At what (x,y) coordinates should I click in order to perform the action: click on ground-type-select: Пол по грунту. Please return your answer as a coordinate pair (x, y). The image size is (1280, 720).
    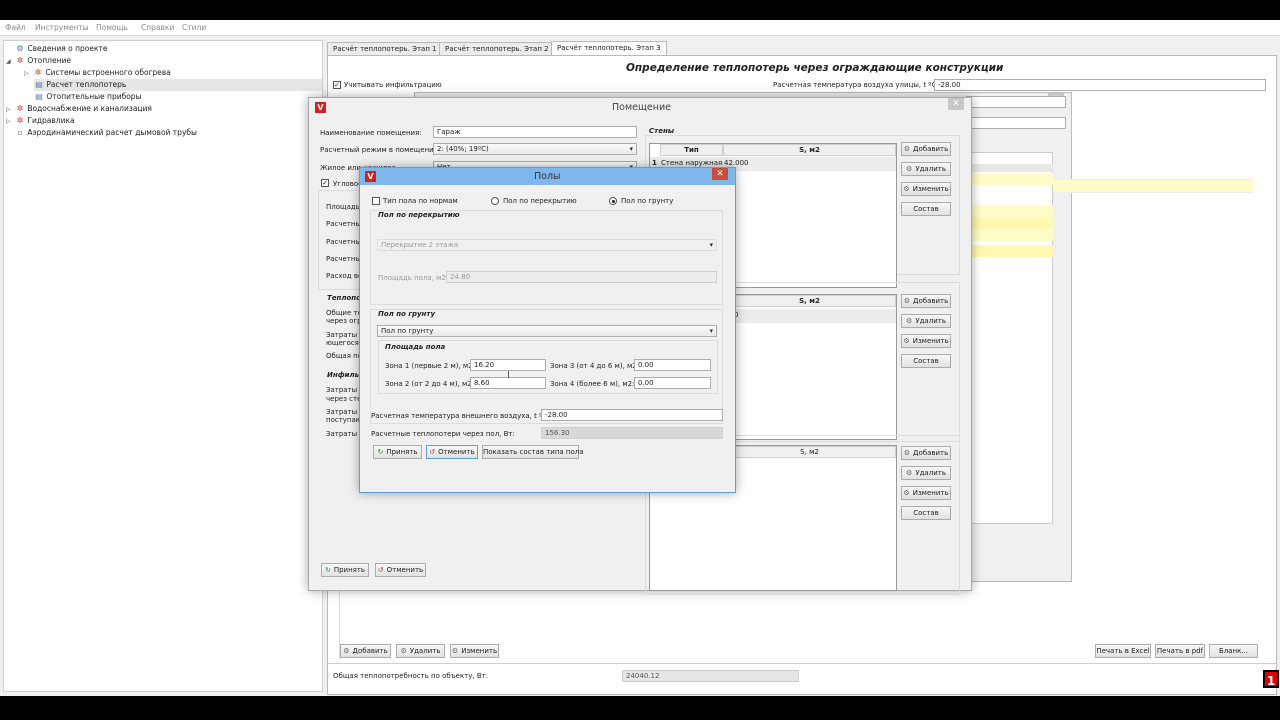
    Looking at the image, I should click on (547, 331).